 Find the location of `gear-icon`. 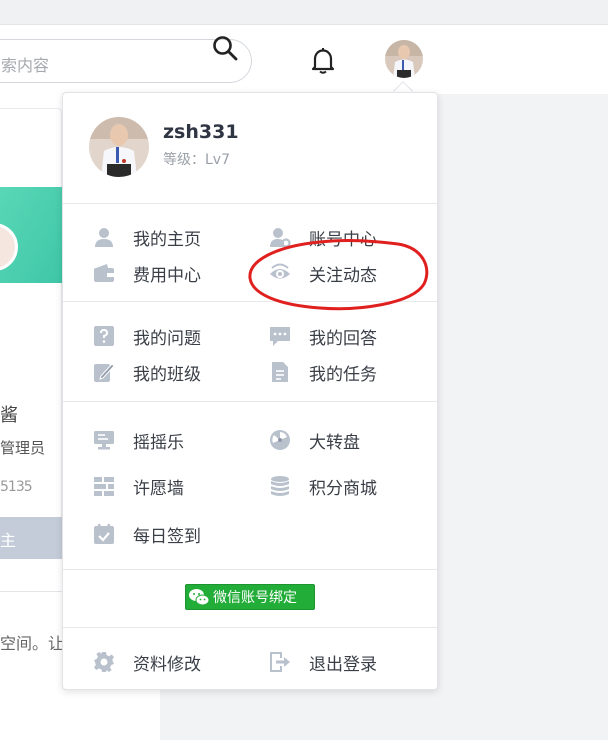

gear-icon is located at coordinates (104, 662).